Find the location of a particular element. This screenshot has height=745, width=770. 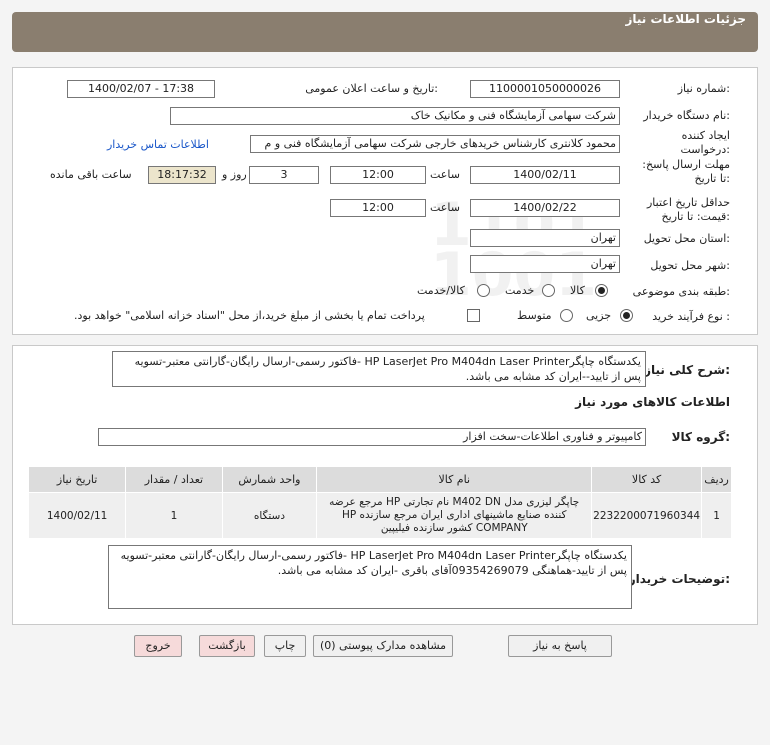

col-name: نام کالا is located at coordinates (454, 479).